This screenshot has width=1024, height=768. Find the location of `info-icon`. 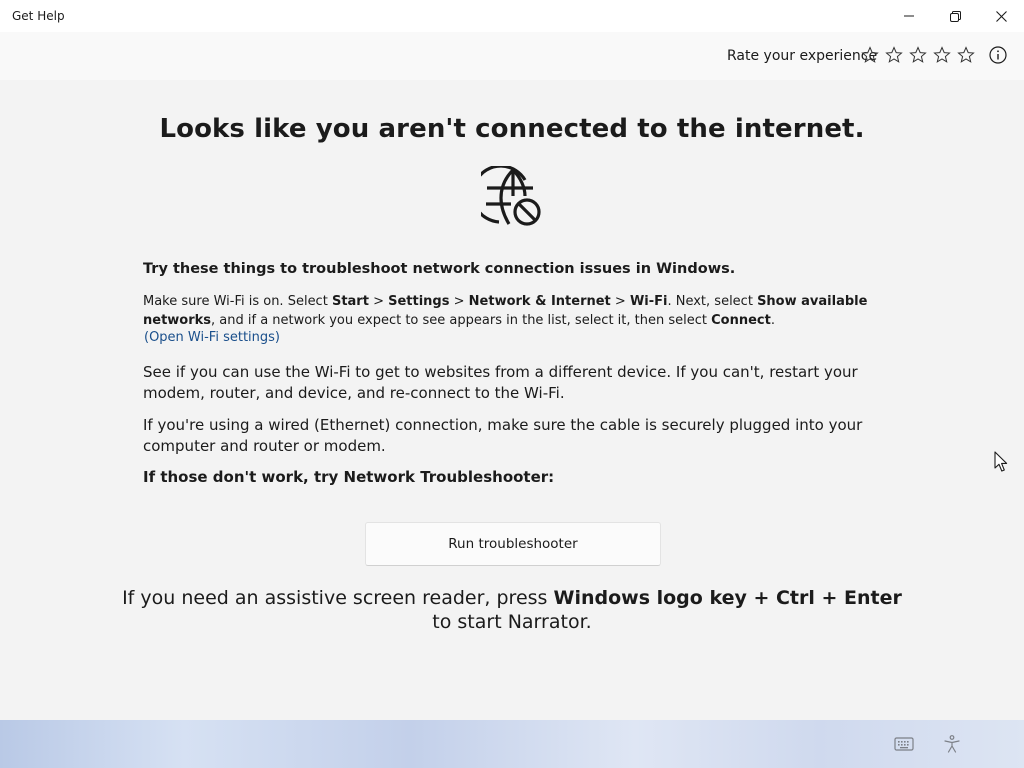

info-icon is located at coordinates (998, 55).